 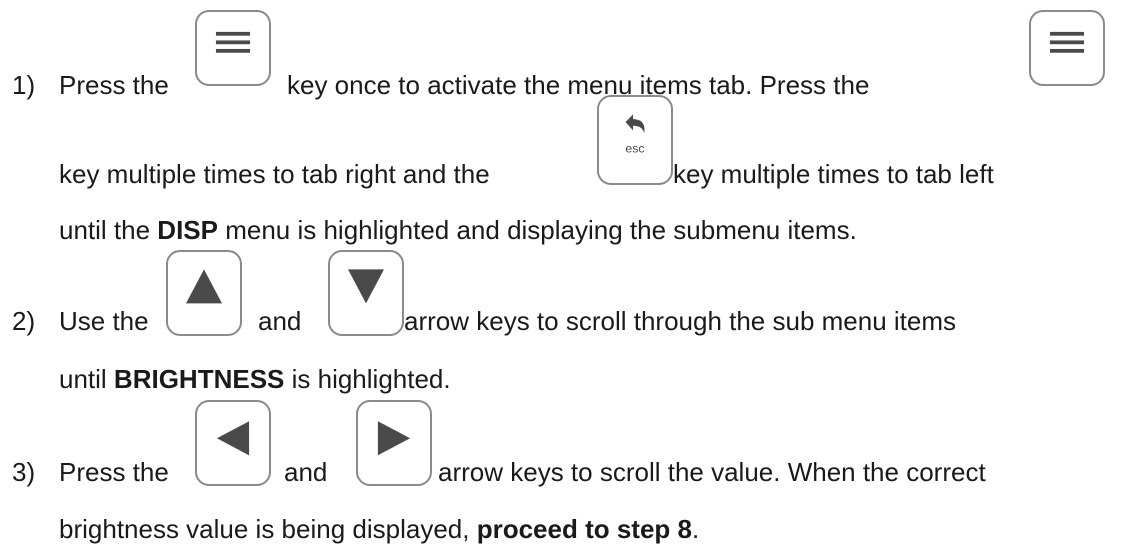 I want to click on step-reference: proceed to step 8, so click(x=584, y=529).